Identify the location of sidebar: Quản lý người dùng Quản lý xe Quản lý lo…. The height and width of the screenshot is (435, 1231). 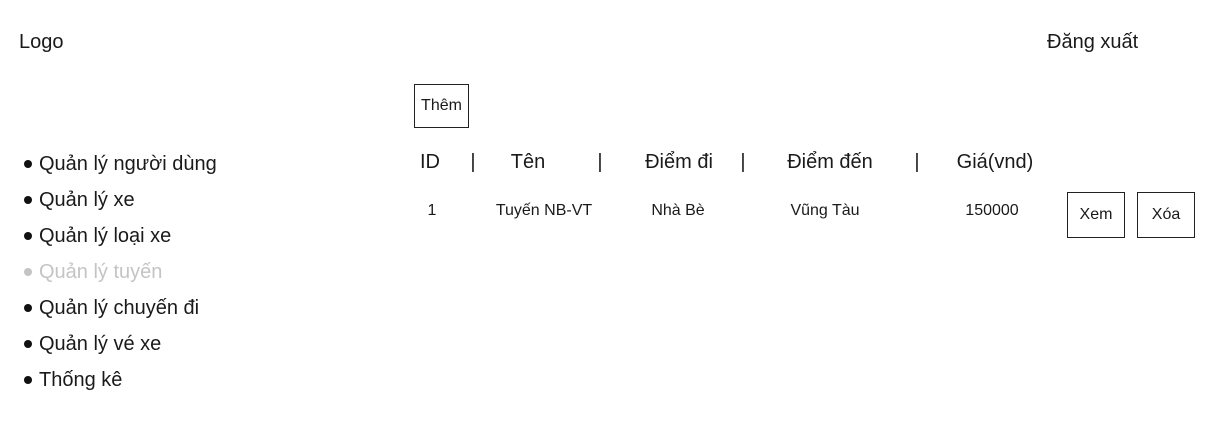
(120, 272).